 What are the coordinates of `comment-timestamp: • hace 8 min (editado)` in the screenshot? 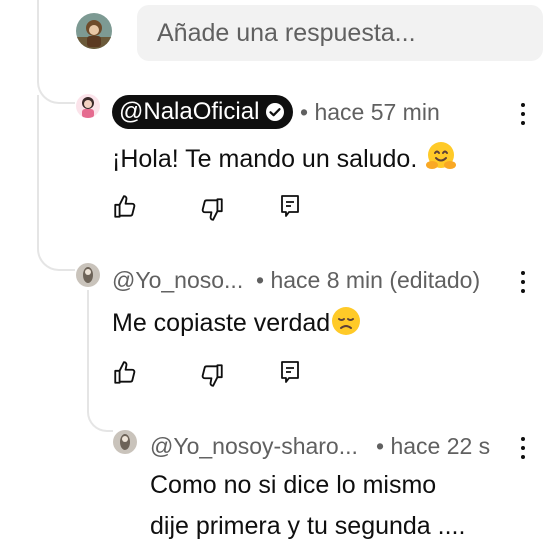 It's located at (368, 280).